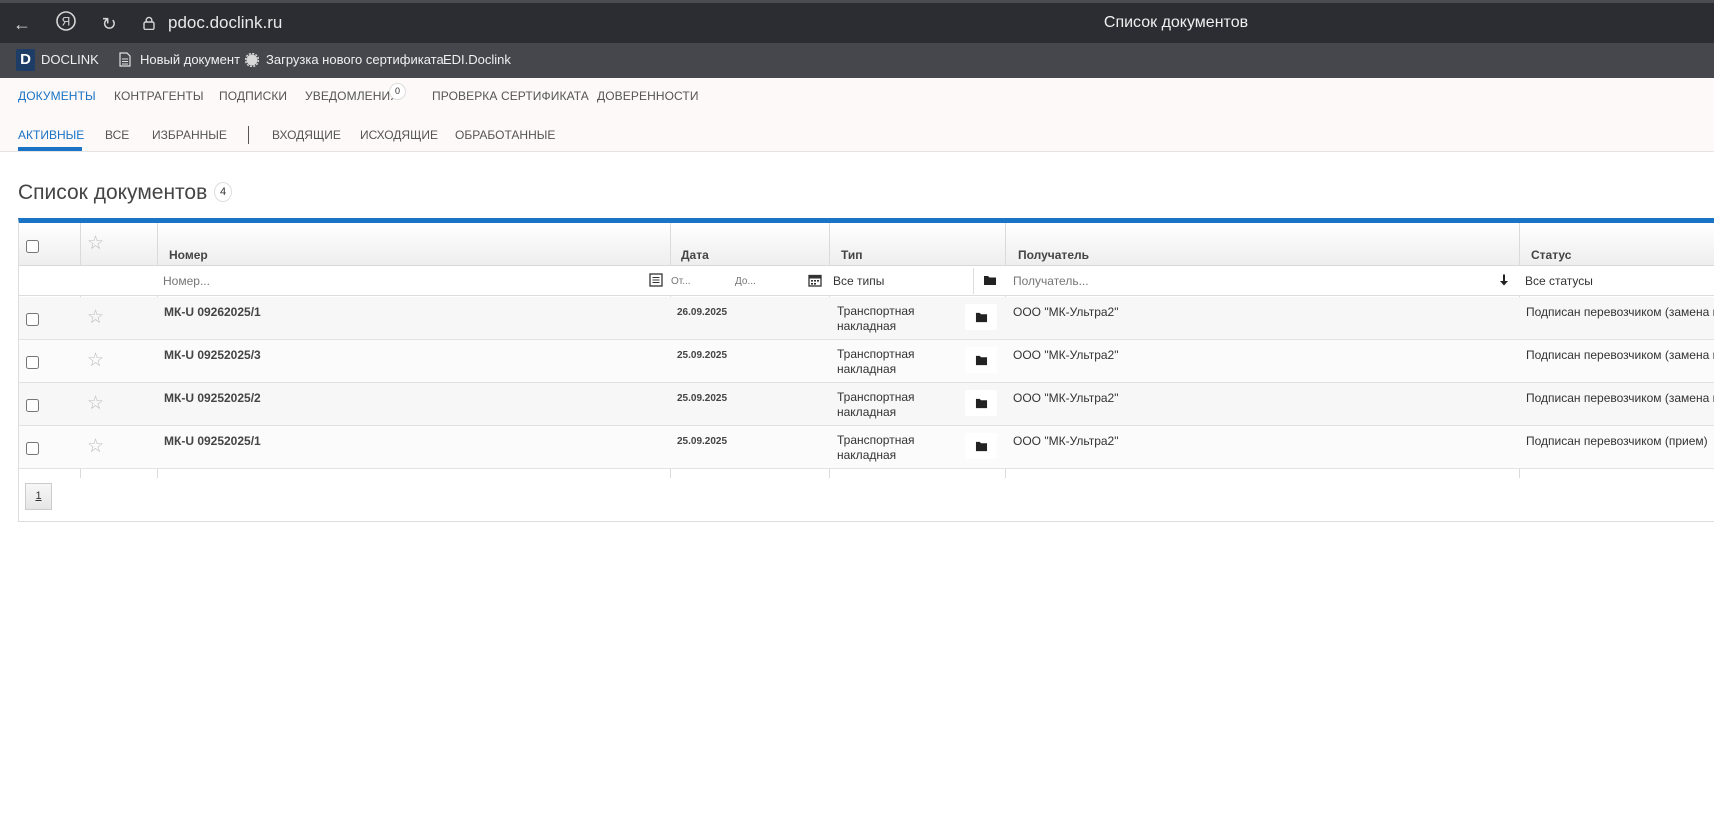  What do you see at coordinates (852, 255) in the screenshot?
I see `column-header-type: Тип` at bounding box center [852, 255].